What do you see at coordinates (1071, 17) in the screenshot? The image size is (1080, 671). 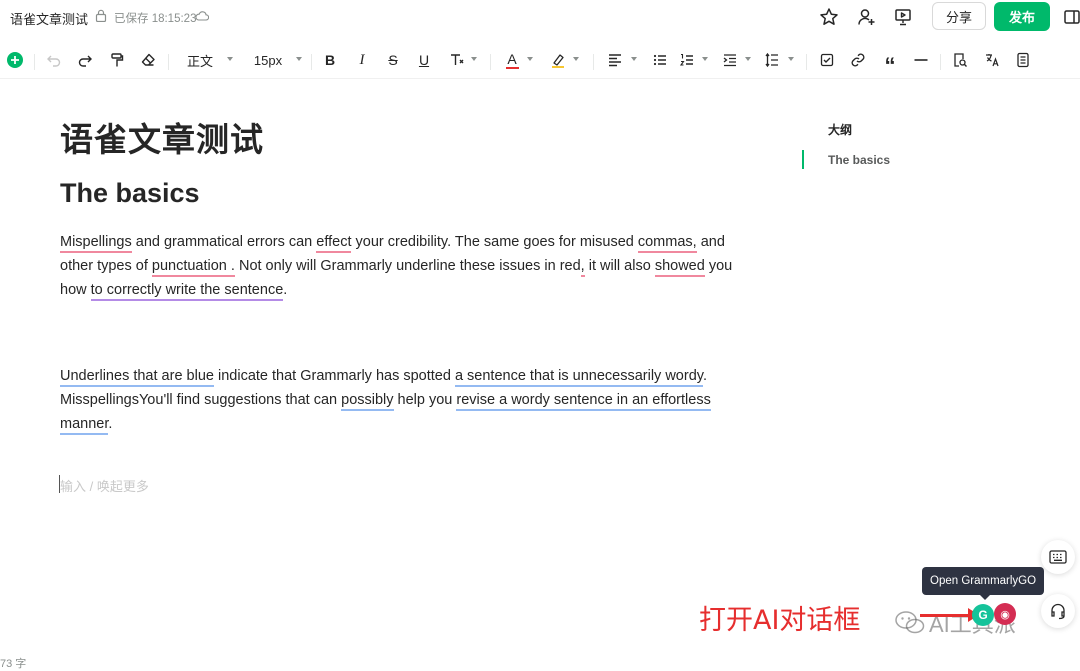 I see `sidebar-toggle-icon` at bounding box center [1071, 17].